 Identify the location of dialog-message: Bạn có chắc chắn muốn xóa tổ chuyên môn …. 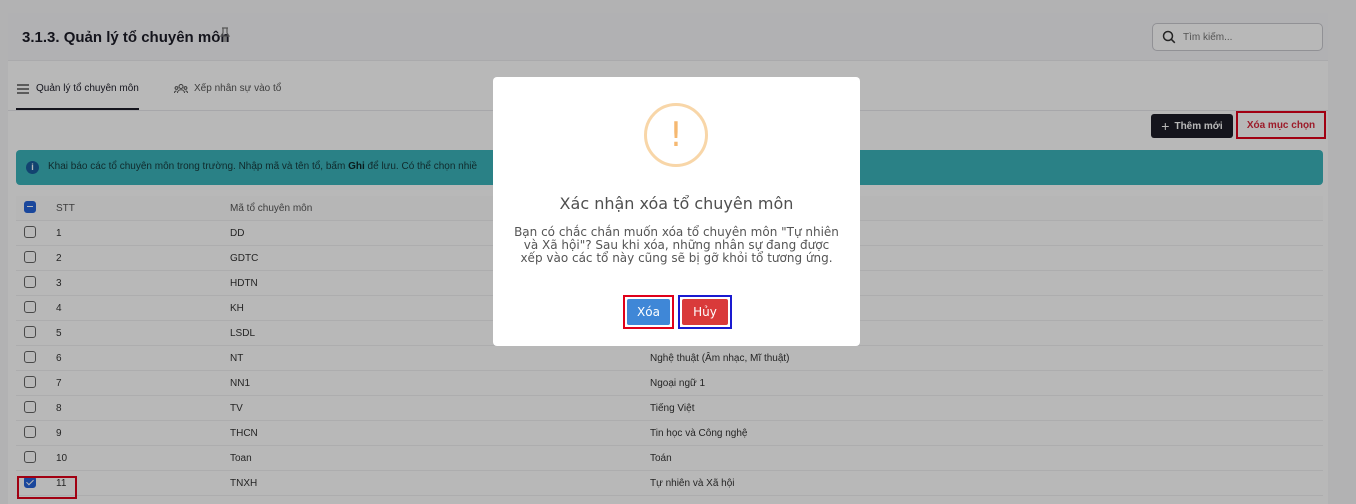
(676, 245).